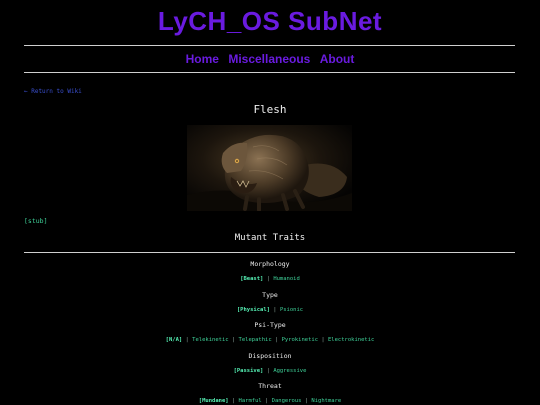  I want to click on nav-miscellaneous-link: Miscellaneous, so click(269, 59).